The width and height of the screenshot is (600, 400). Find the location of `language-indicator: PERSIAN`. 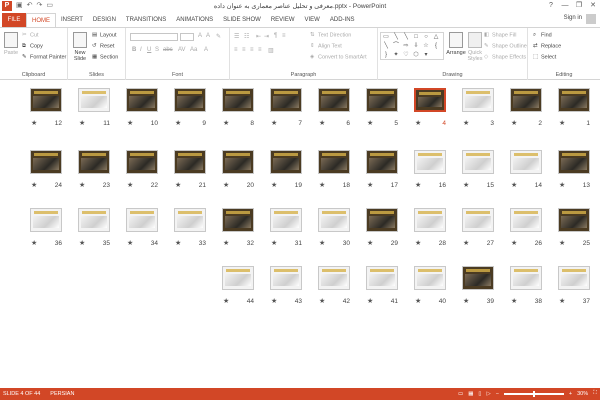

language-indicator: PERSIAN is located at coordinates (62, 394).